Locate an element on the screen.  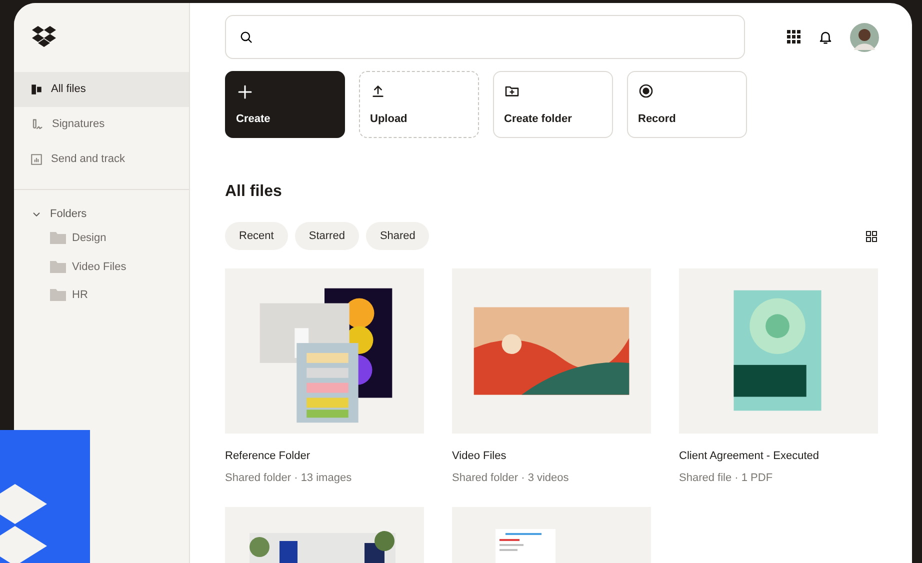
action-button: Record is located at coordinates (687, 104).